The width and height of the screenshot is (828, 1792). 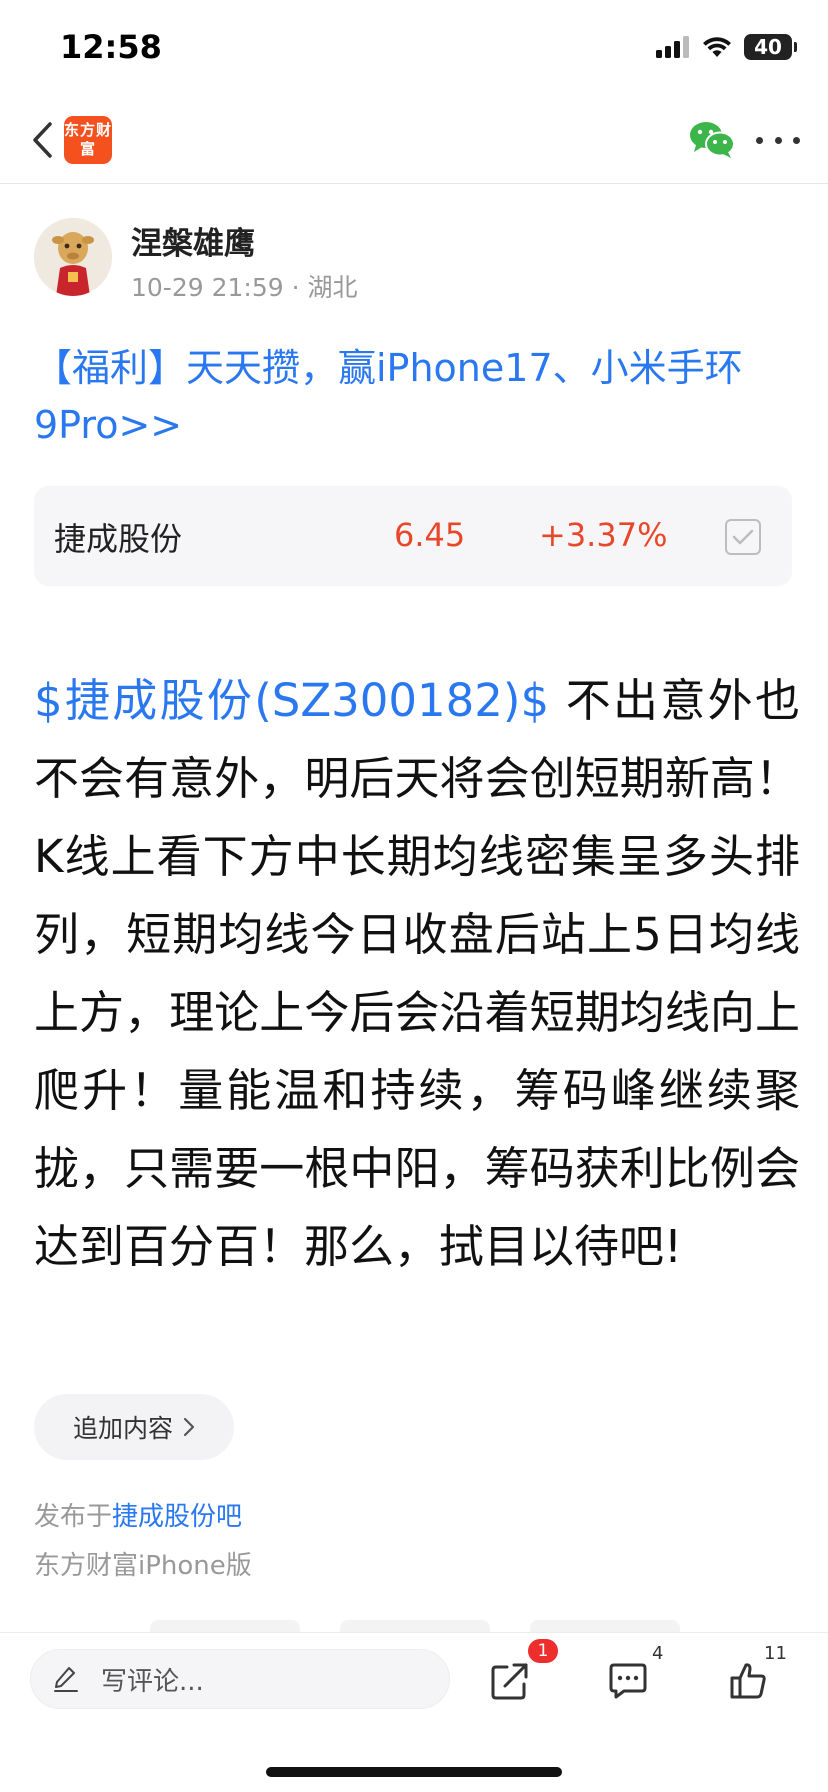 What do you see at coordinates (414, 50) in the screenshot?
I see `status-bar: 12:58 40` at bounding box center [414, 50].